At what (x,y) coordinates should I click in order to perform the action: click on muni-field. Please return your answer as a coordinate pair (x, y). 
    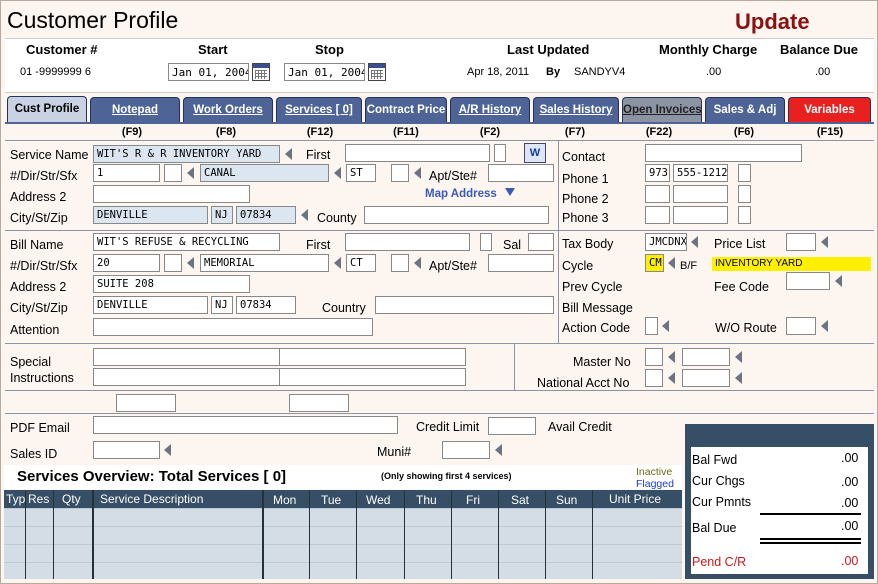
    Looking at the image, I should click on (466, 450).